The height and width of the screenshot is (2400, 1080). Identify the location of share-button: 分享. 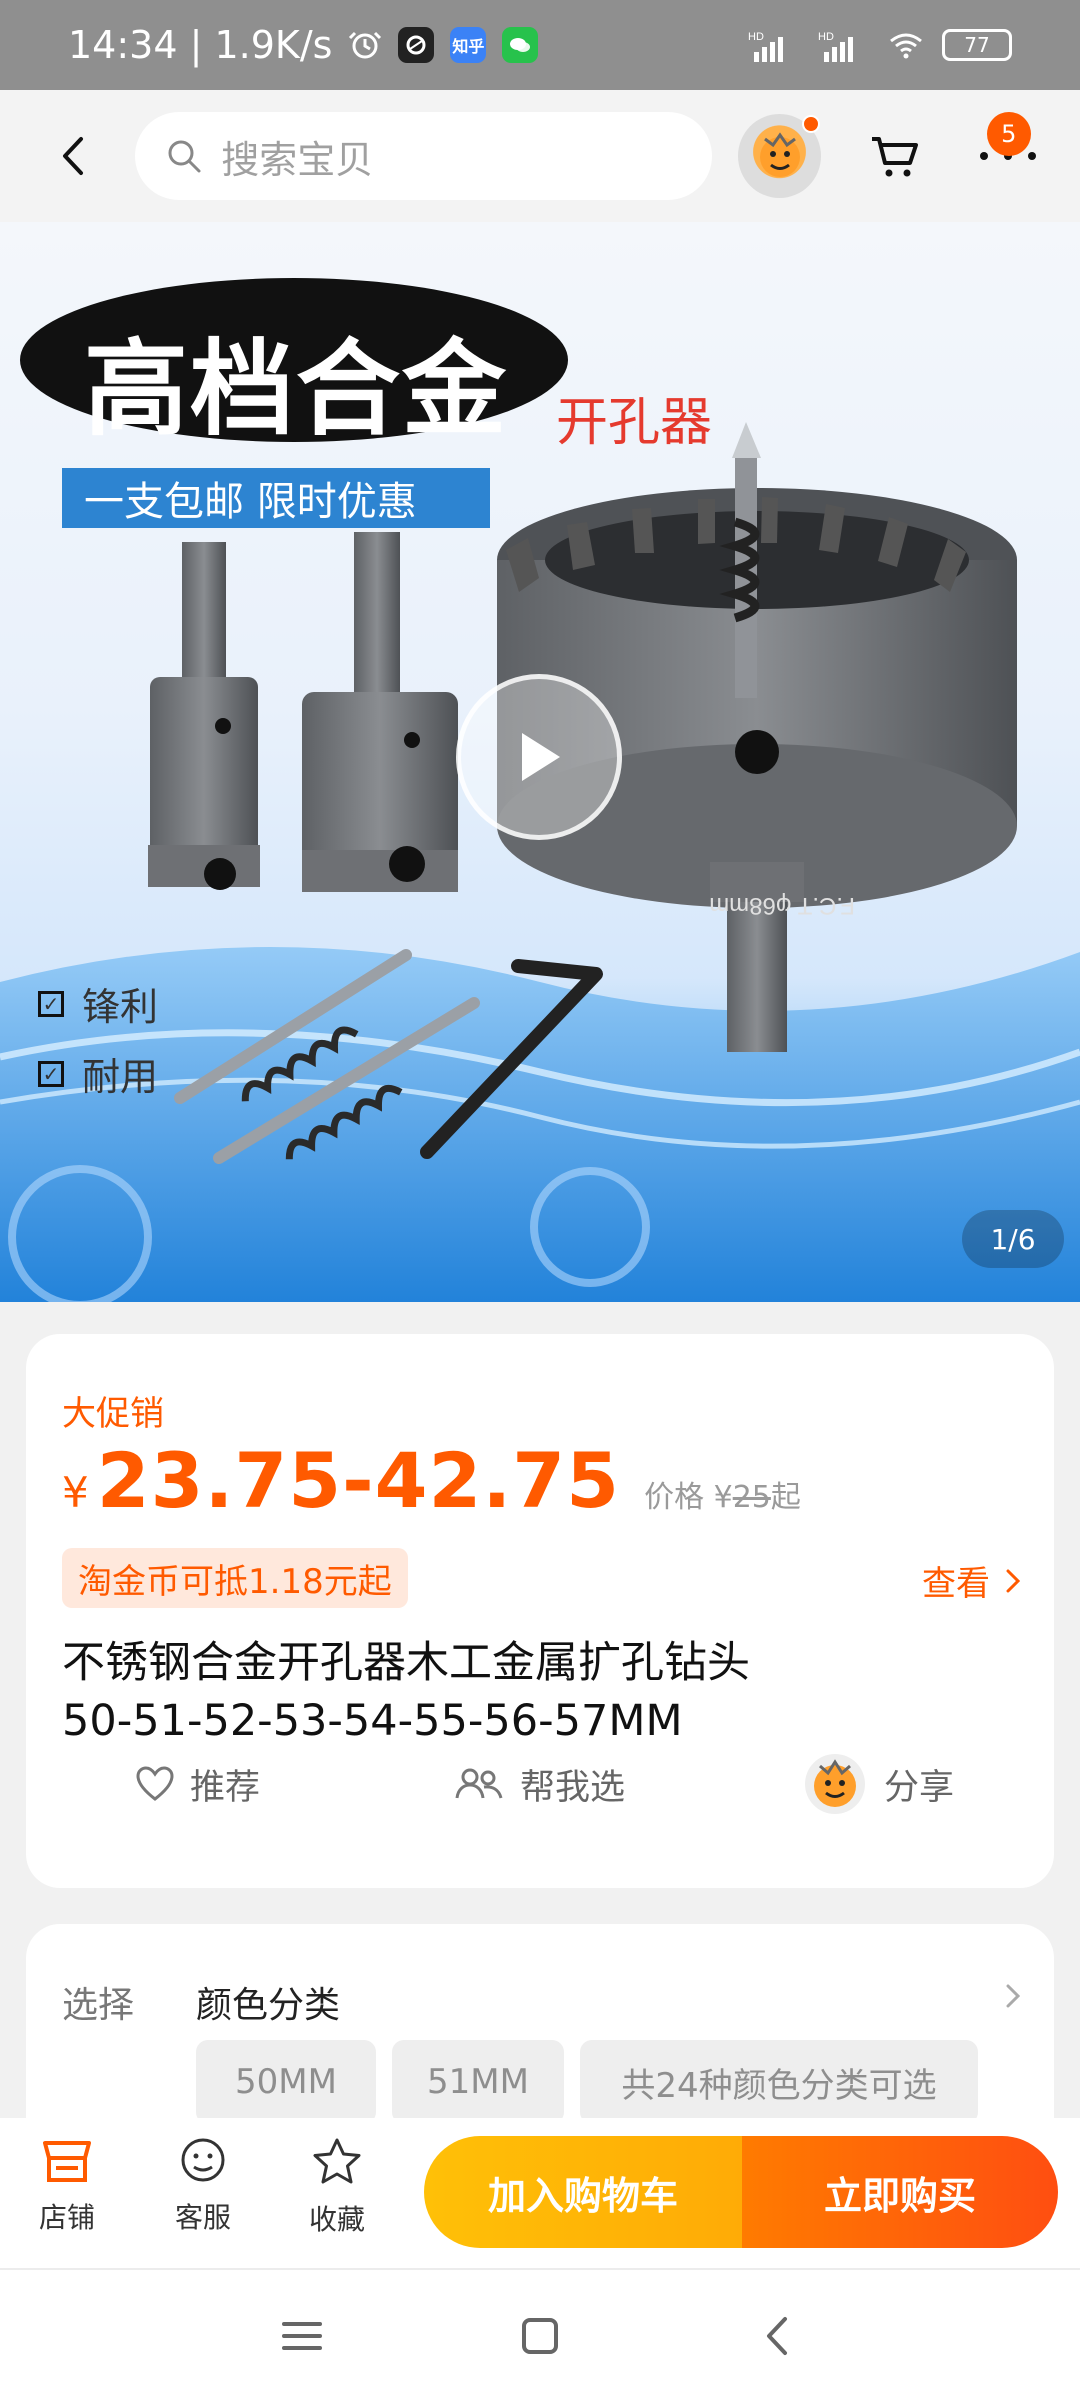
(878, 1784).